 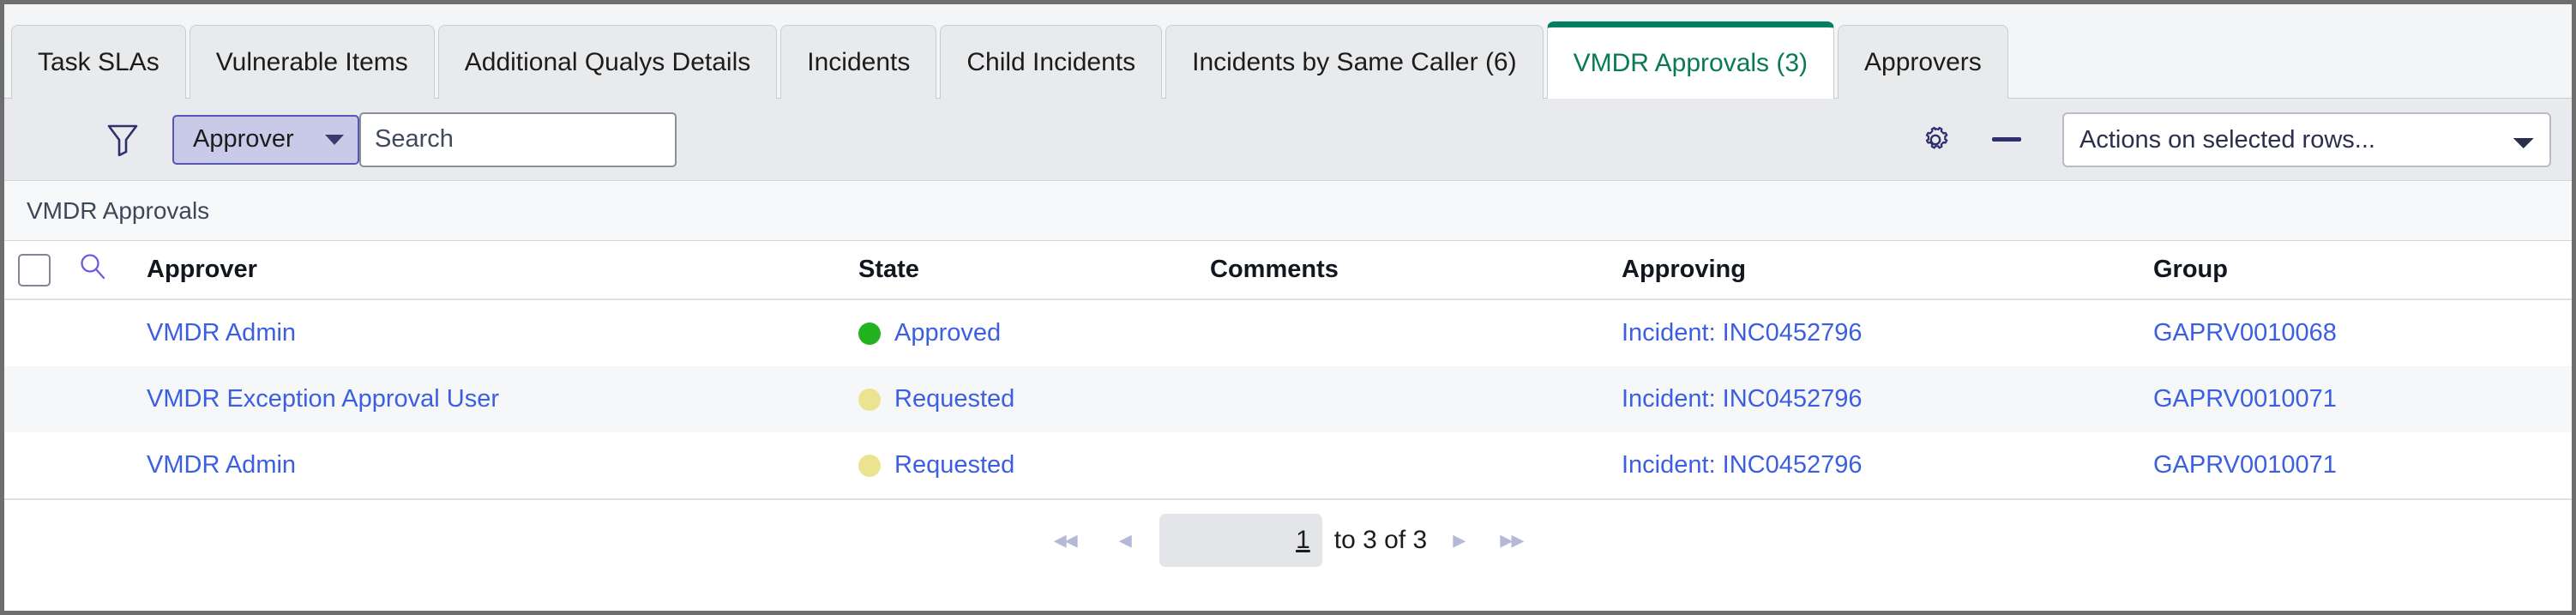 I want to click on column-header-label: State, so click(x=888, y=269).